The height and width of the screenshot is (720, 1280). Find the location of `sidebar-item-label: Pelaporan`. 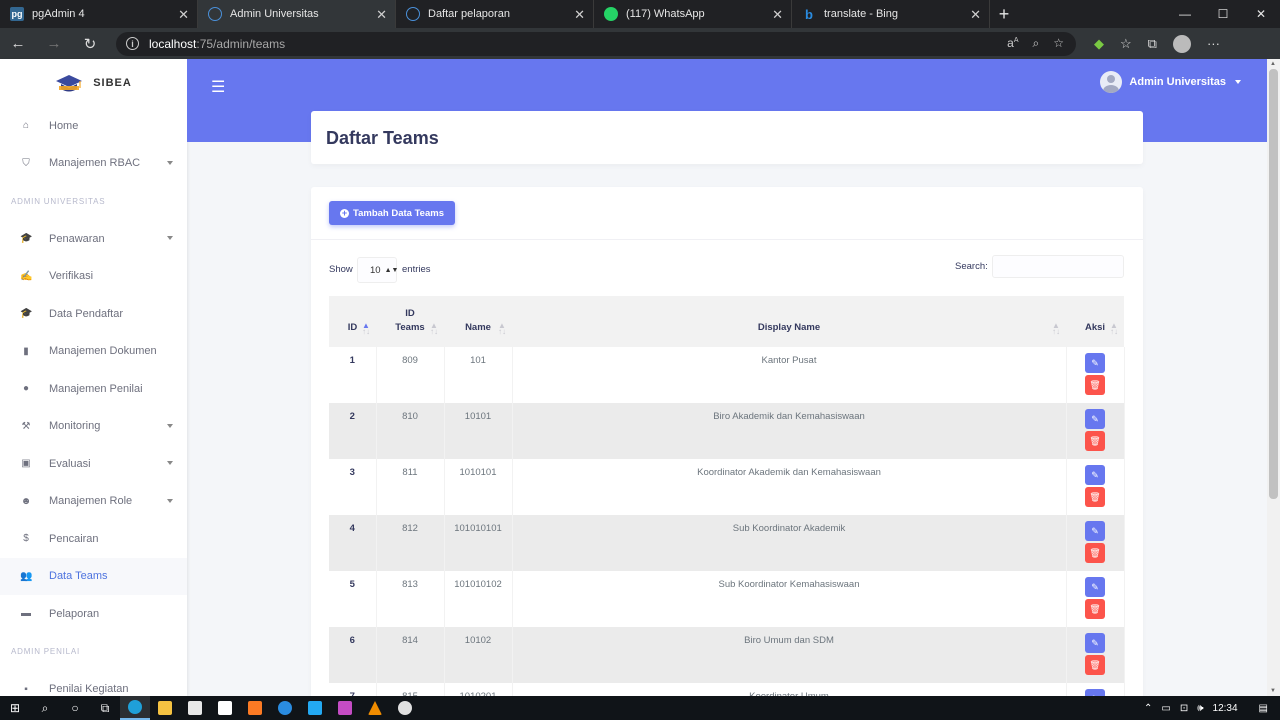

sidebar-item-label: Pelaporan is located at coordinates (74, 613).